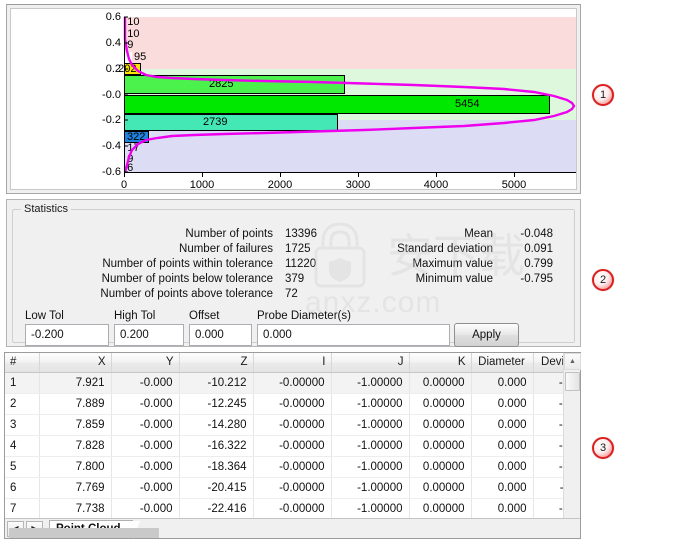  I want to click on x-tick-label: 4000, so click(436, 184).